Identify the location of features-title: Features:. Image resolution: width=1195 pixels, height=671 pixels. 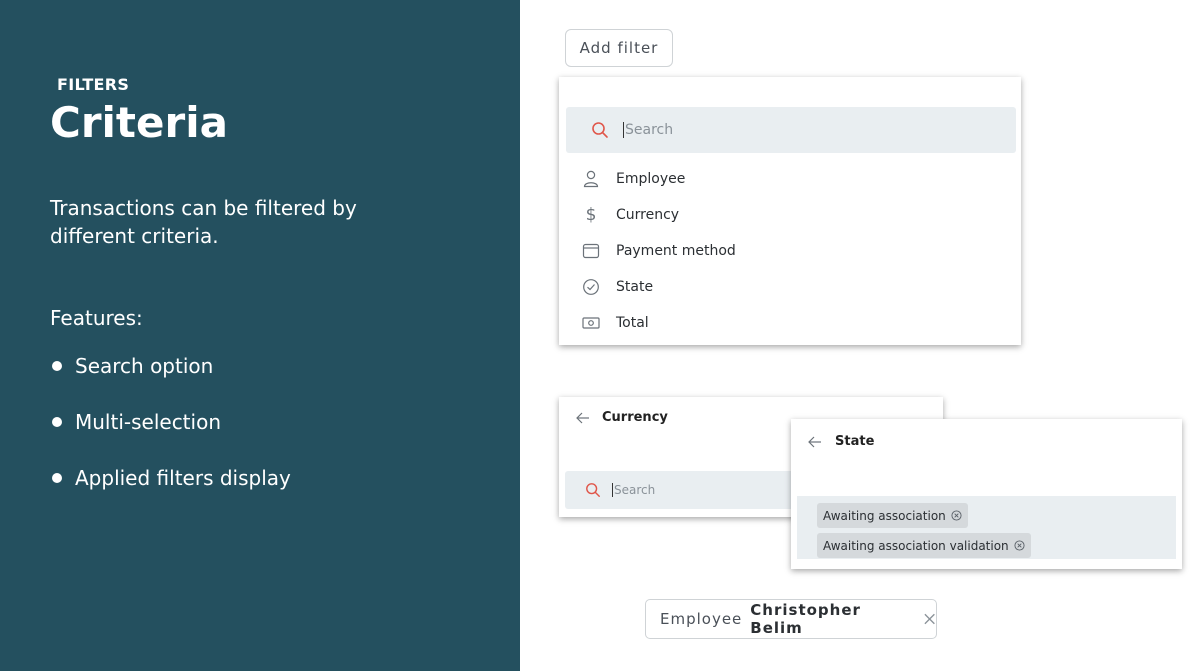
(96, 318).